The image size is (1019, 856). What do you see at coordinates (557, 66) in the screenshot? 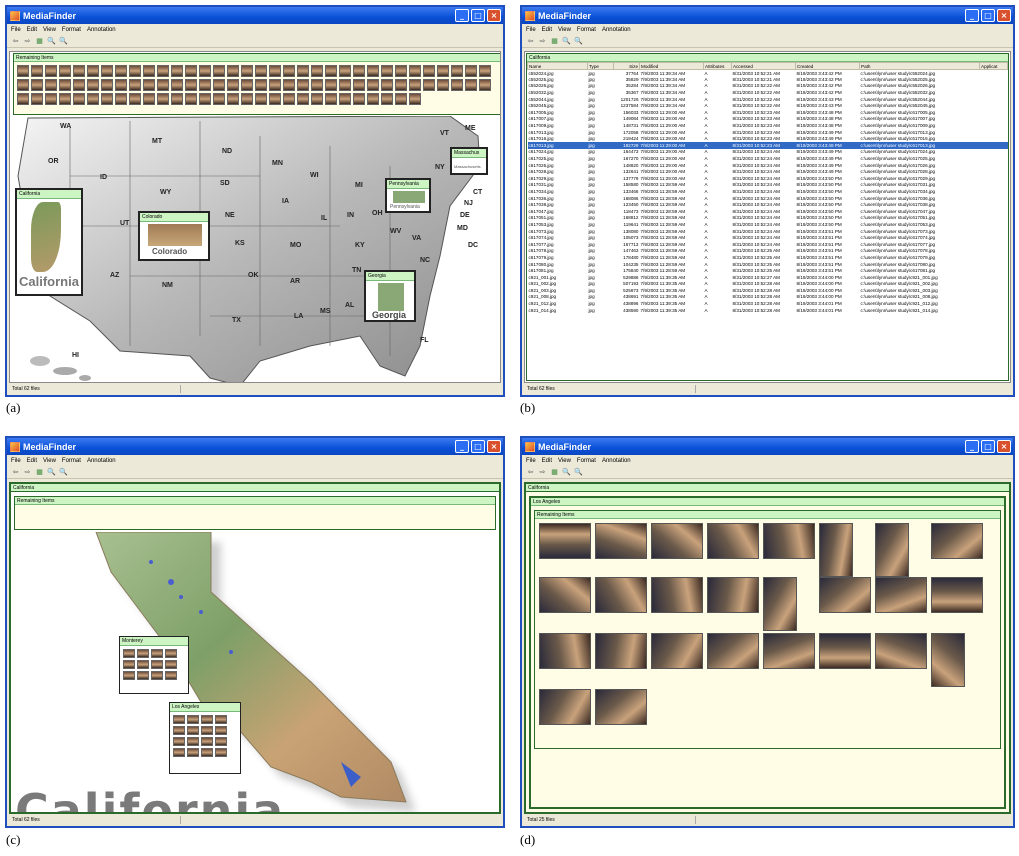
I see `column-header: Name` at bounding box center [557, 66].